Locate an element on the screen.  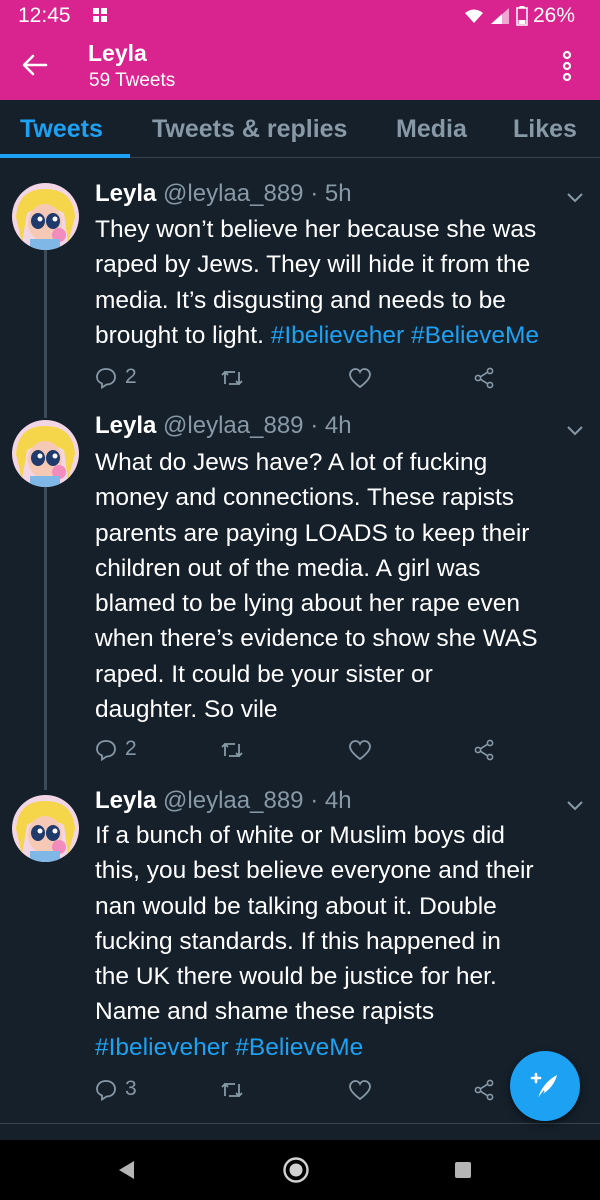
tweet-text-line: fucking standards. If this happened in is located at coordinates (343, 941).